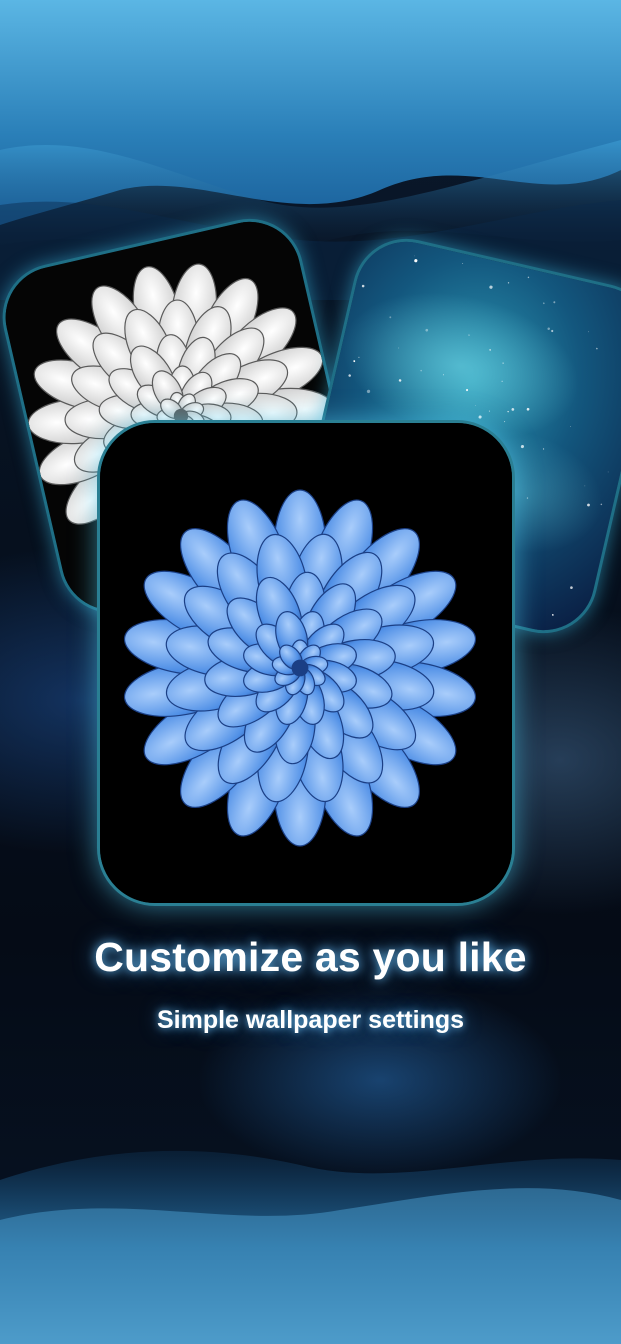 This screenshot has width=621, height=1344. I want to click on onboarding-subtitle: Simple wallpaper settings, so click(310, 1020).